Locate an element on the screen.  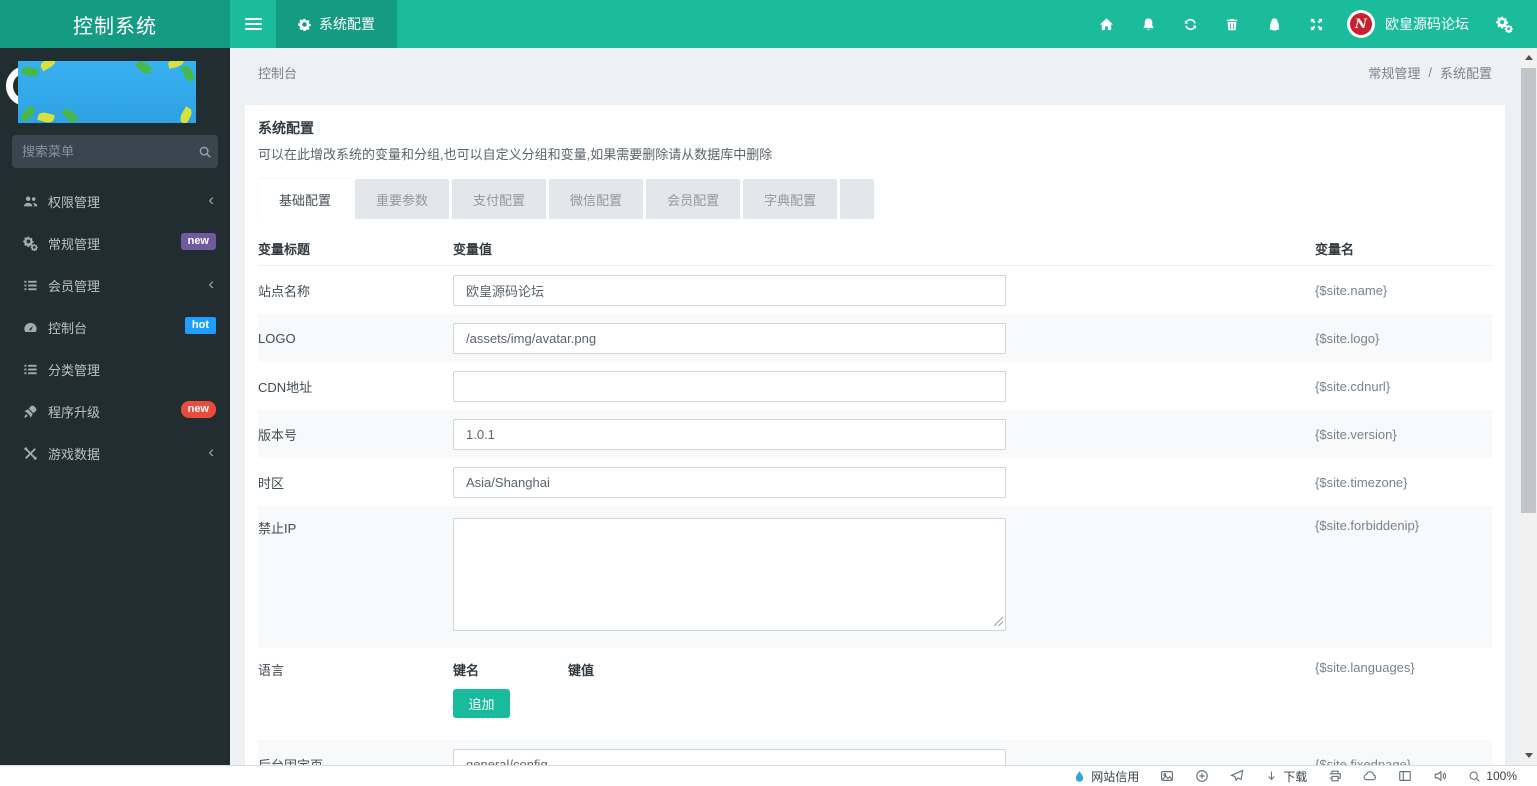
sidebar-panel-item is located at coordinates (1405, 776).